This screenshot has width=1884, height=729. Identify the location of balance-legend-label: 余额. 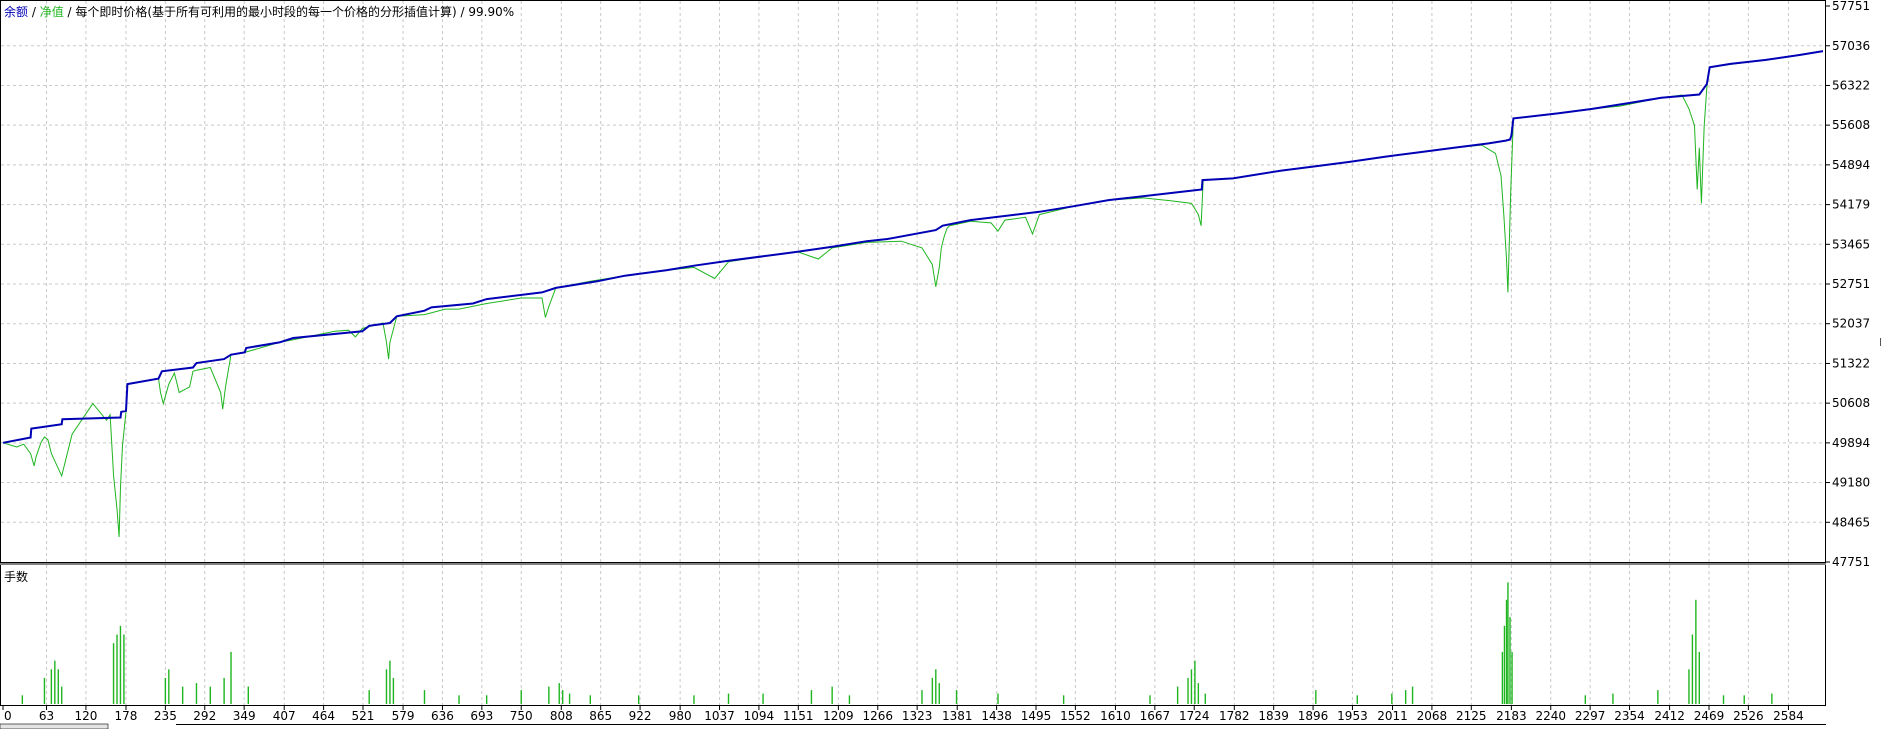
(16, 11).